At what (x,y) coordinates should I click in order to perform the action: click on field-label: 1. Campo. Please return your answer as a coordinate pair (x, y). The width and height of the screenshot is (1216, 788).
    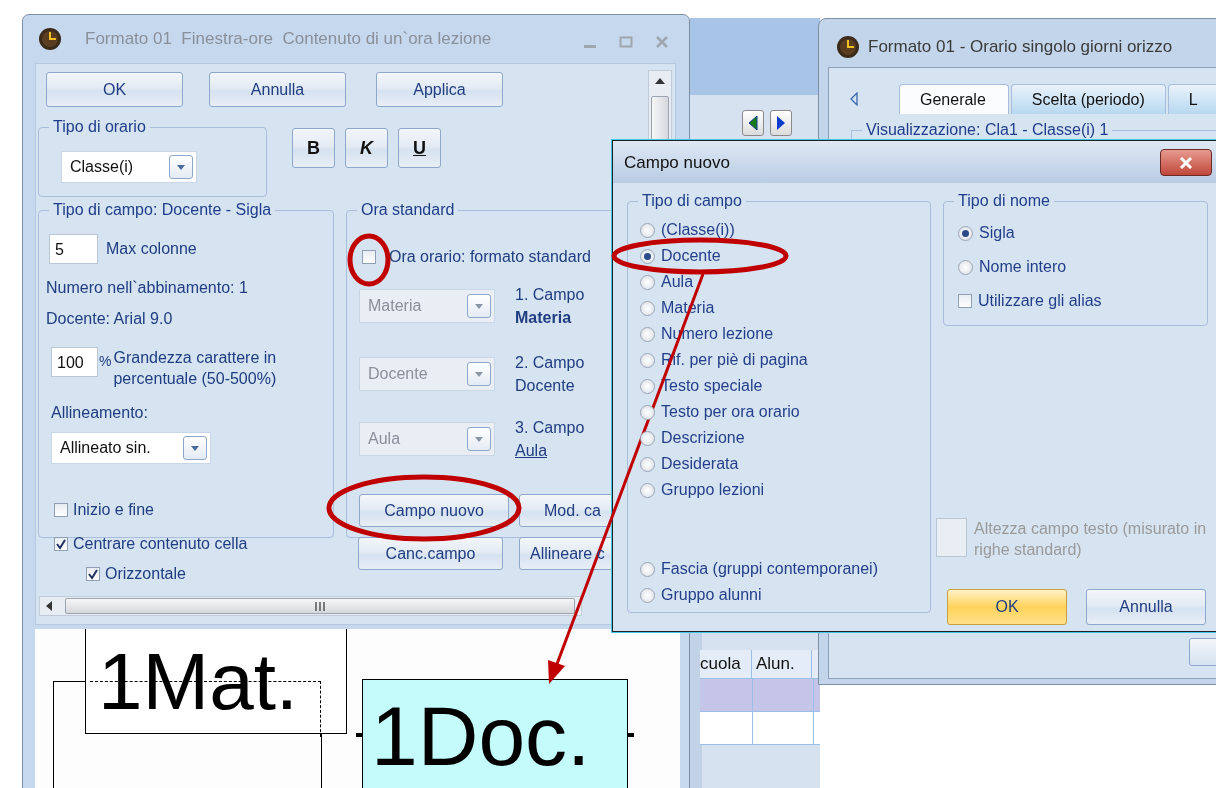
    Looking at the image, I should click on (550, 295).